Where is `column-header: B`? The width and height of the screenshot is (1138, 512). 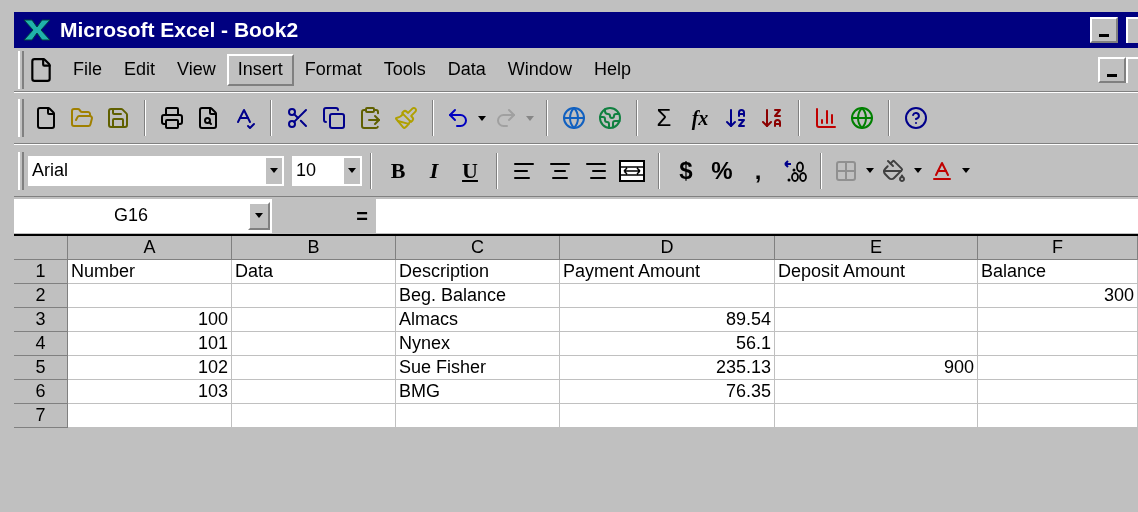 column-header: B is located at coordinates (314, 248).